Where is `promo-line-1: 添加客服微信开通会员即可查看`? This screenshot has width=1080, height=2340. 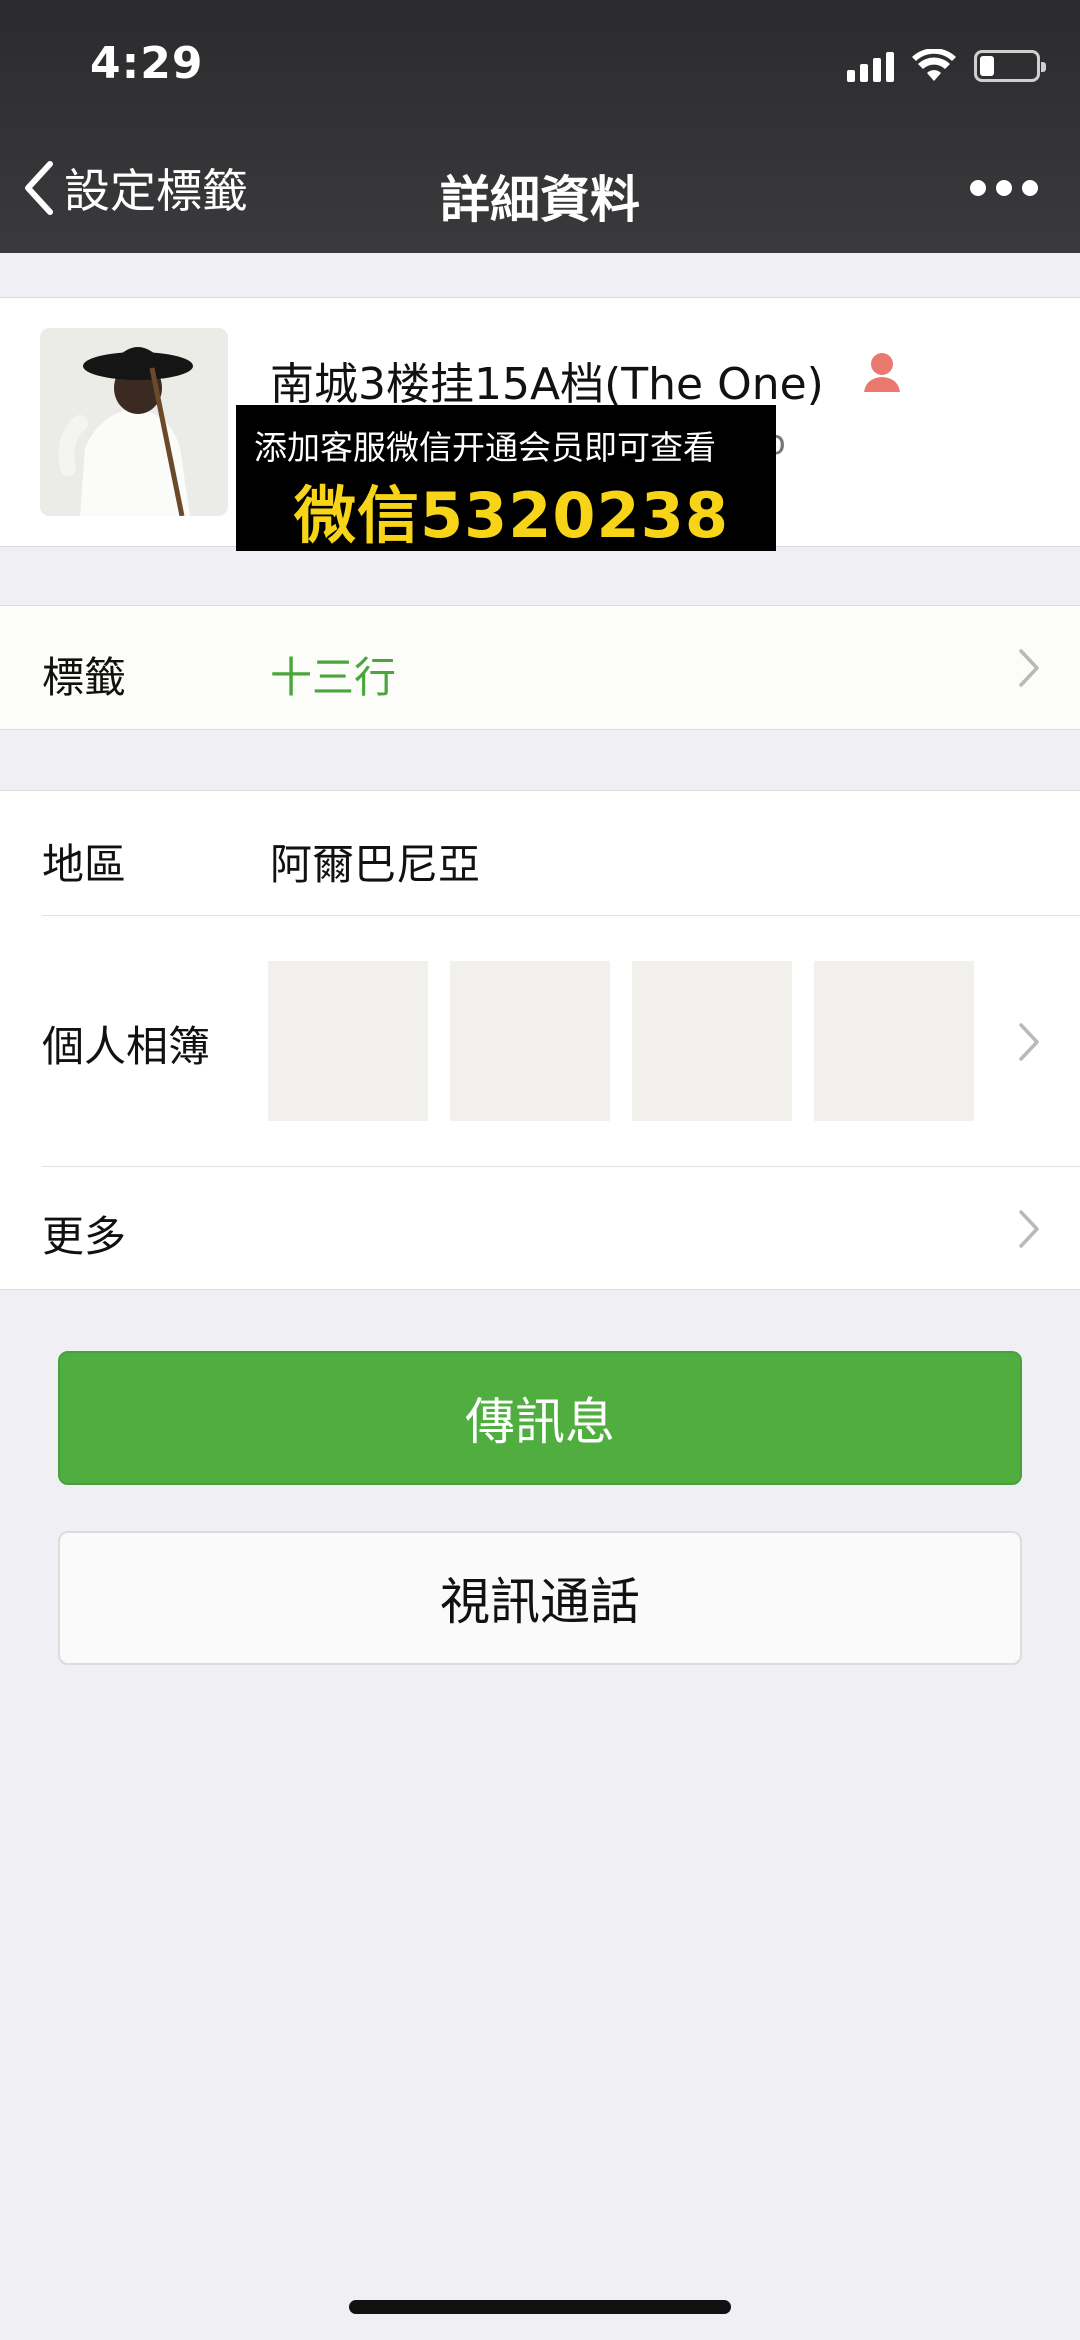 promo-line-1: 添加客服微信开通会员即可查看 is located at coordinates (485, 447).